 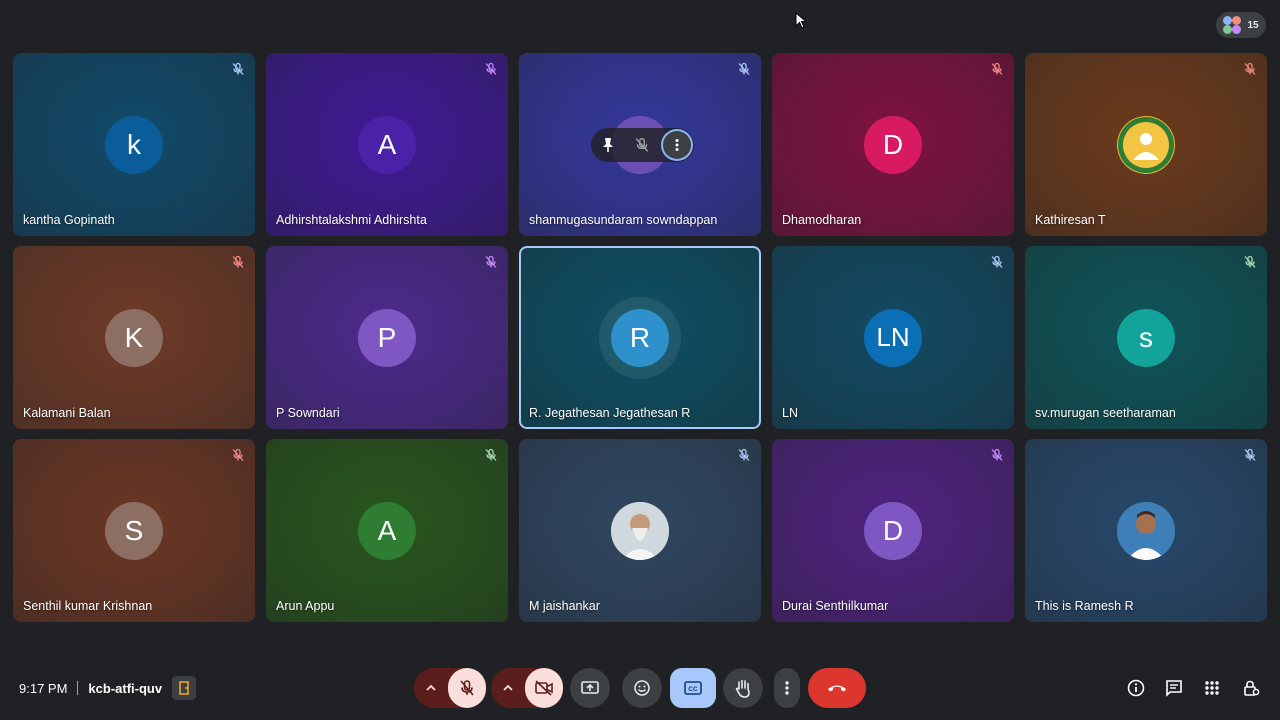 I want to click on camera-off-icon, so click(x=544, y=688).